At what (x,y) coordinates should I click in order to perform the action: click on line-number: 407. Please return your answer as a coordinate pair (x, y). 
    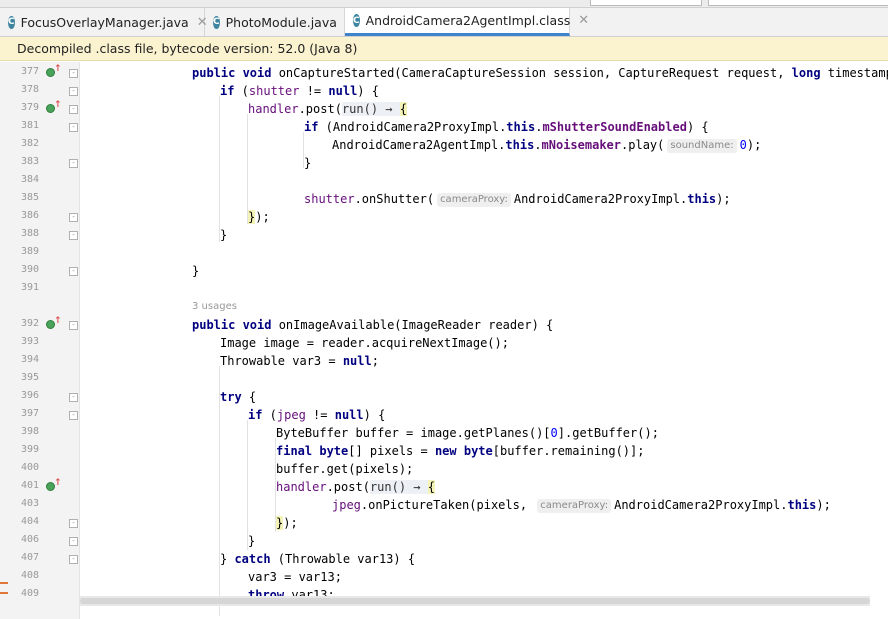
    Looking at the image, I should click on (29, 557).